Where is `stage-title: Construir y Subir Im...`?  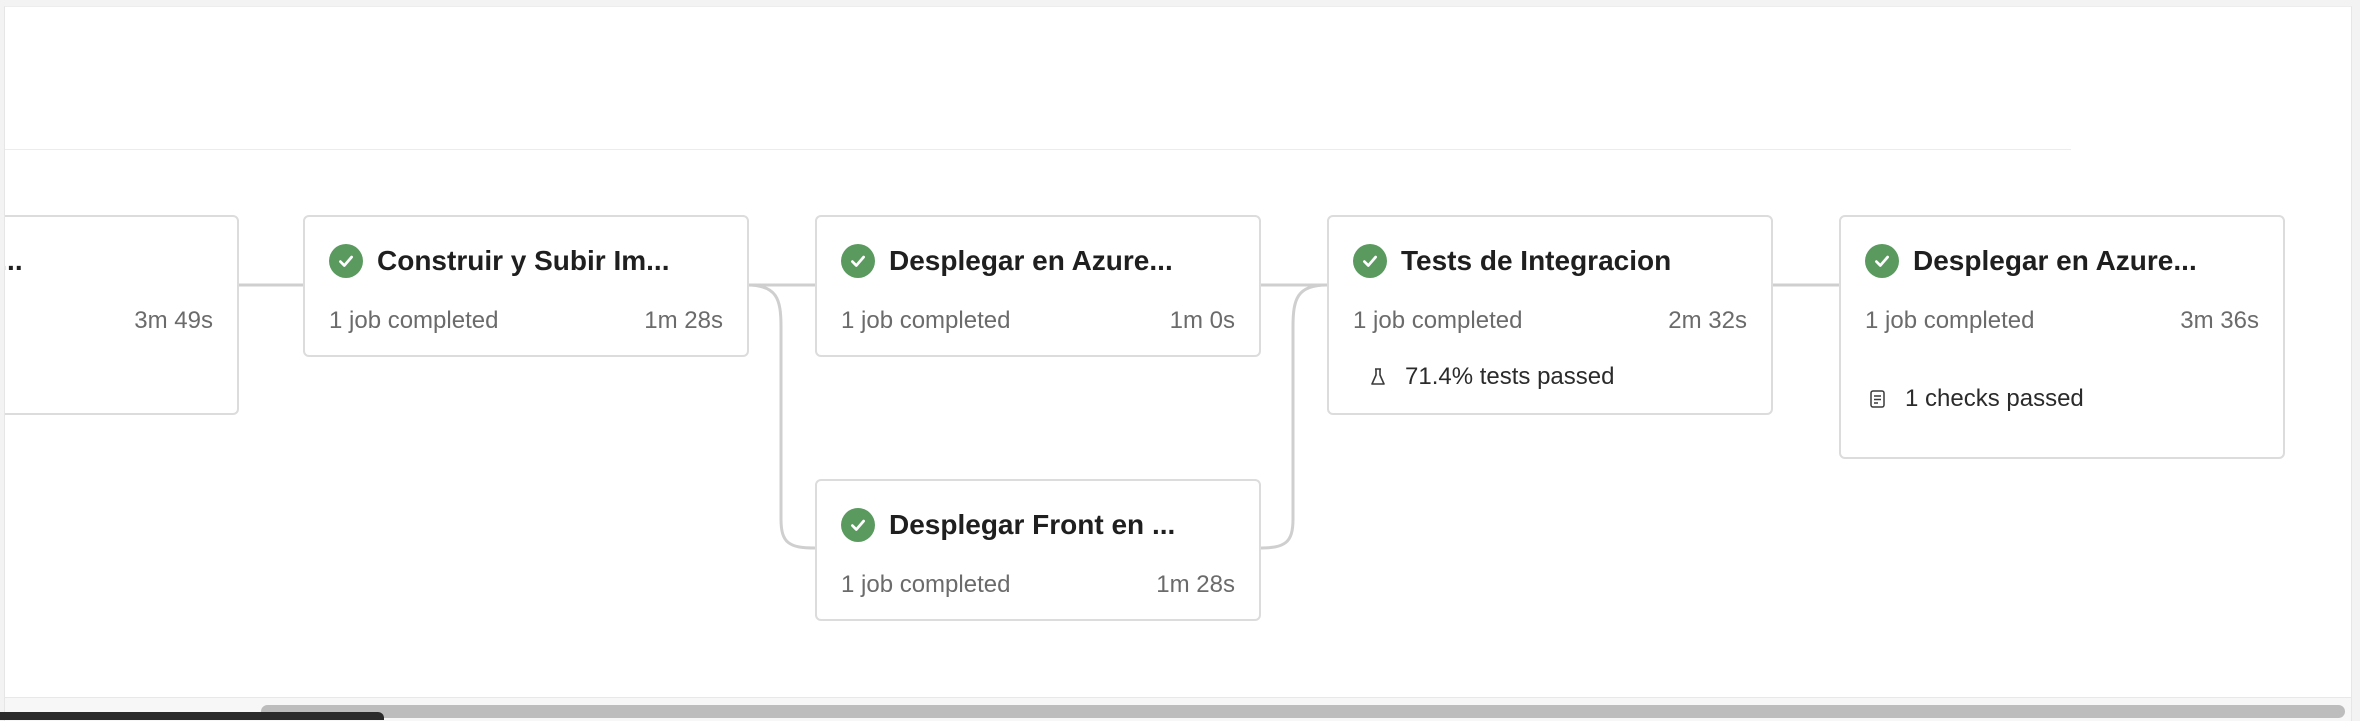 stage-title: Construir y Subir Im... is located at coordinates (523, 260).